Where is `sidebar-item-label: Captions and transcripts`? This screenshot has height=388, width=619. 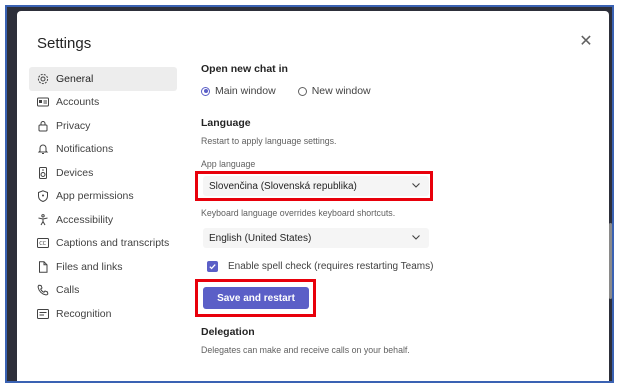
sidebar-item-label: Captions and transcripts is located at coordinates (113, 243).